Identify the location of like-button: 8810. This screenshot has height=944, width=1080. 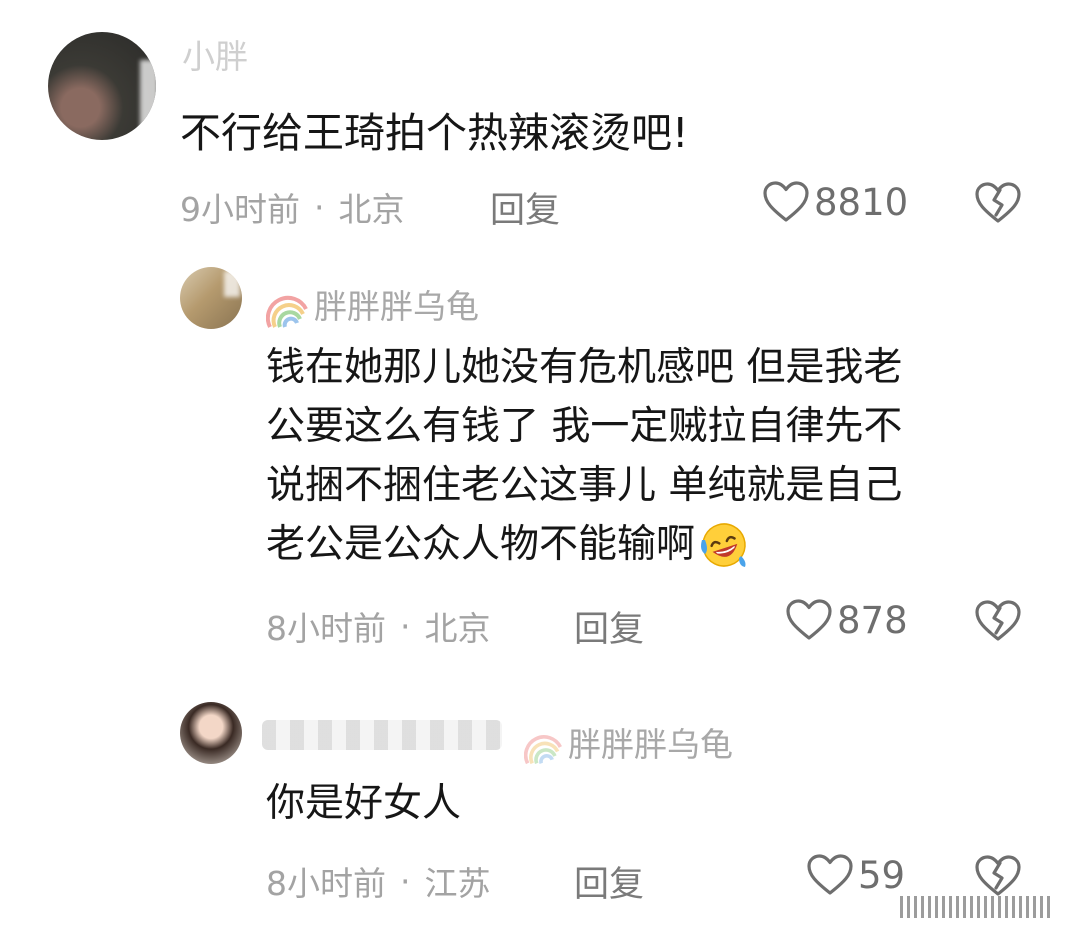
(835, 202).